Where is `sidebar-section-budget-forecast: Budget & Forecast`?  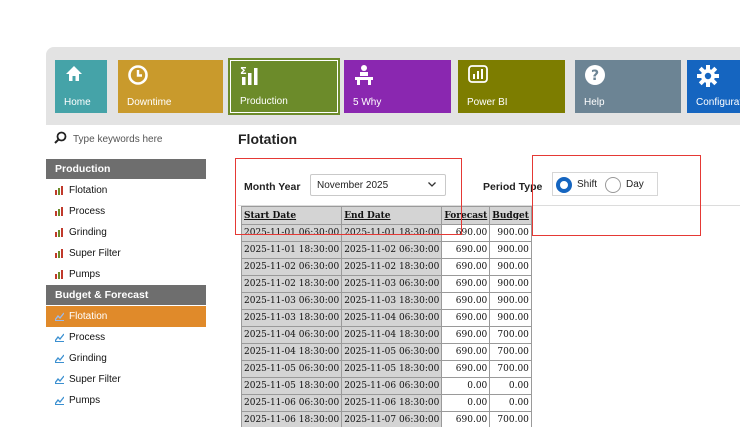 sidebar-section-budget-forecast: Budget & Forecast is located at coordinates (126, 295).